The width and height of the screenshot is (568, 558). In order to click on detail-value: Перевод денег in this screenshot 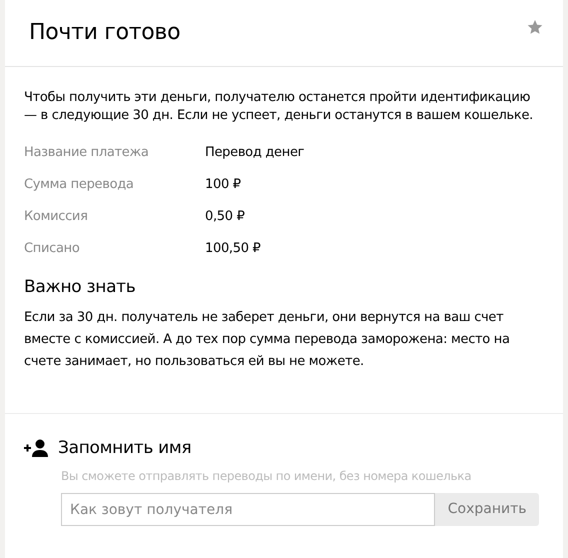, I will do `click(254, 153)`.